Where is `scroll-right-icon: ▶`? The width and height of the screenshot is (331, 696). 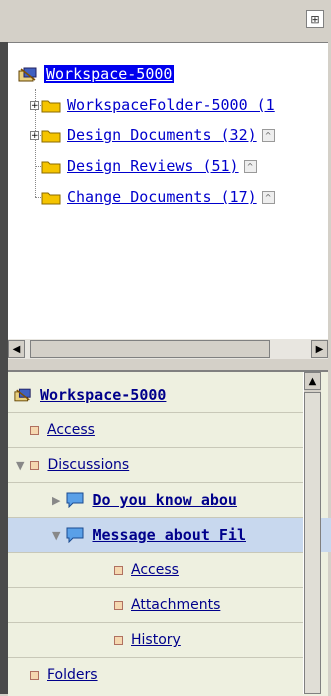 scroll-right-icon: ▶ is located at coordinates (319, 349).